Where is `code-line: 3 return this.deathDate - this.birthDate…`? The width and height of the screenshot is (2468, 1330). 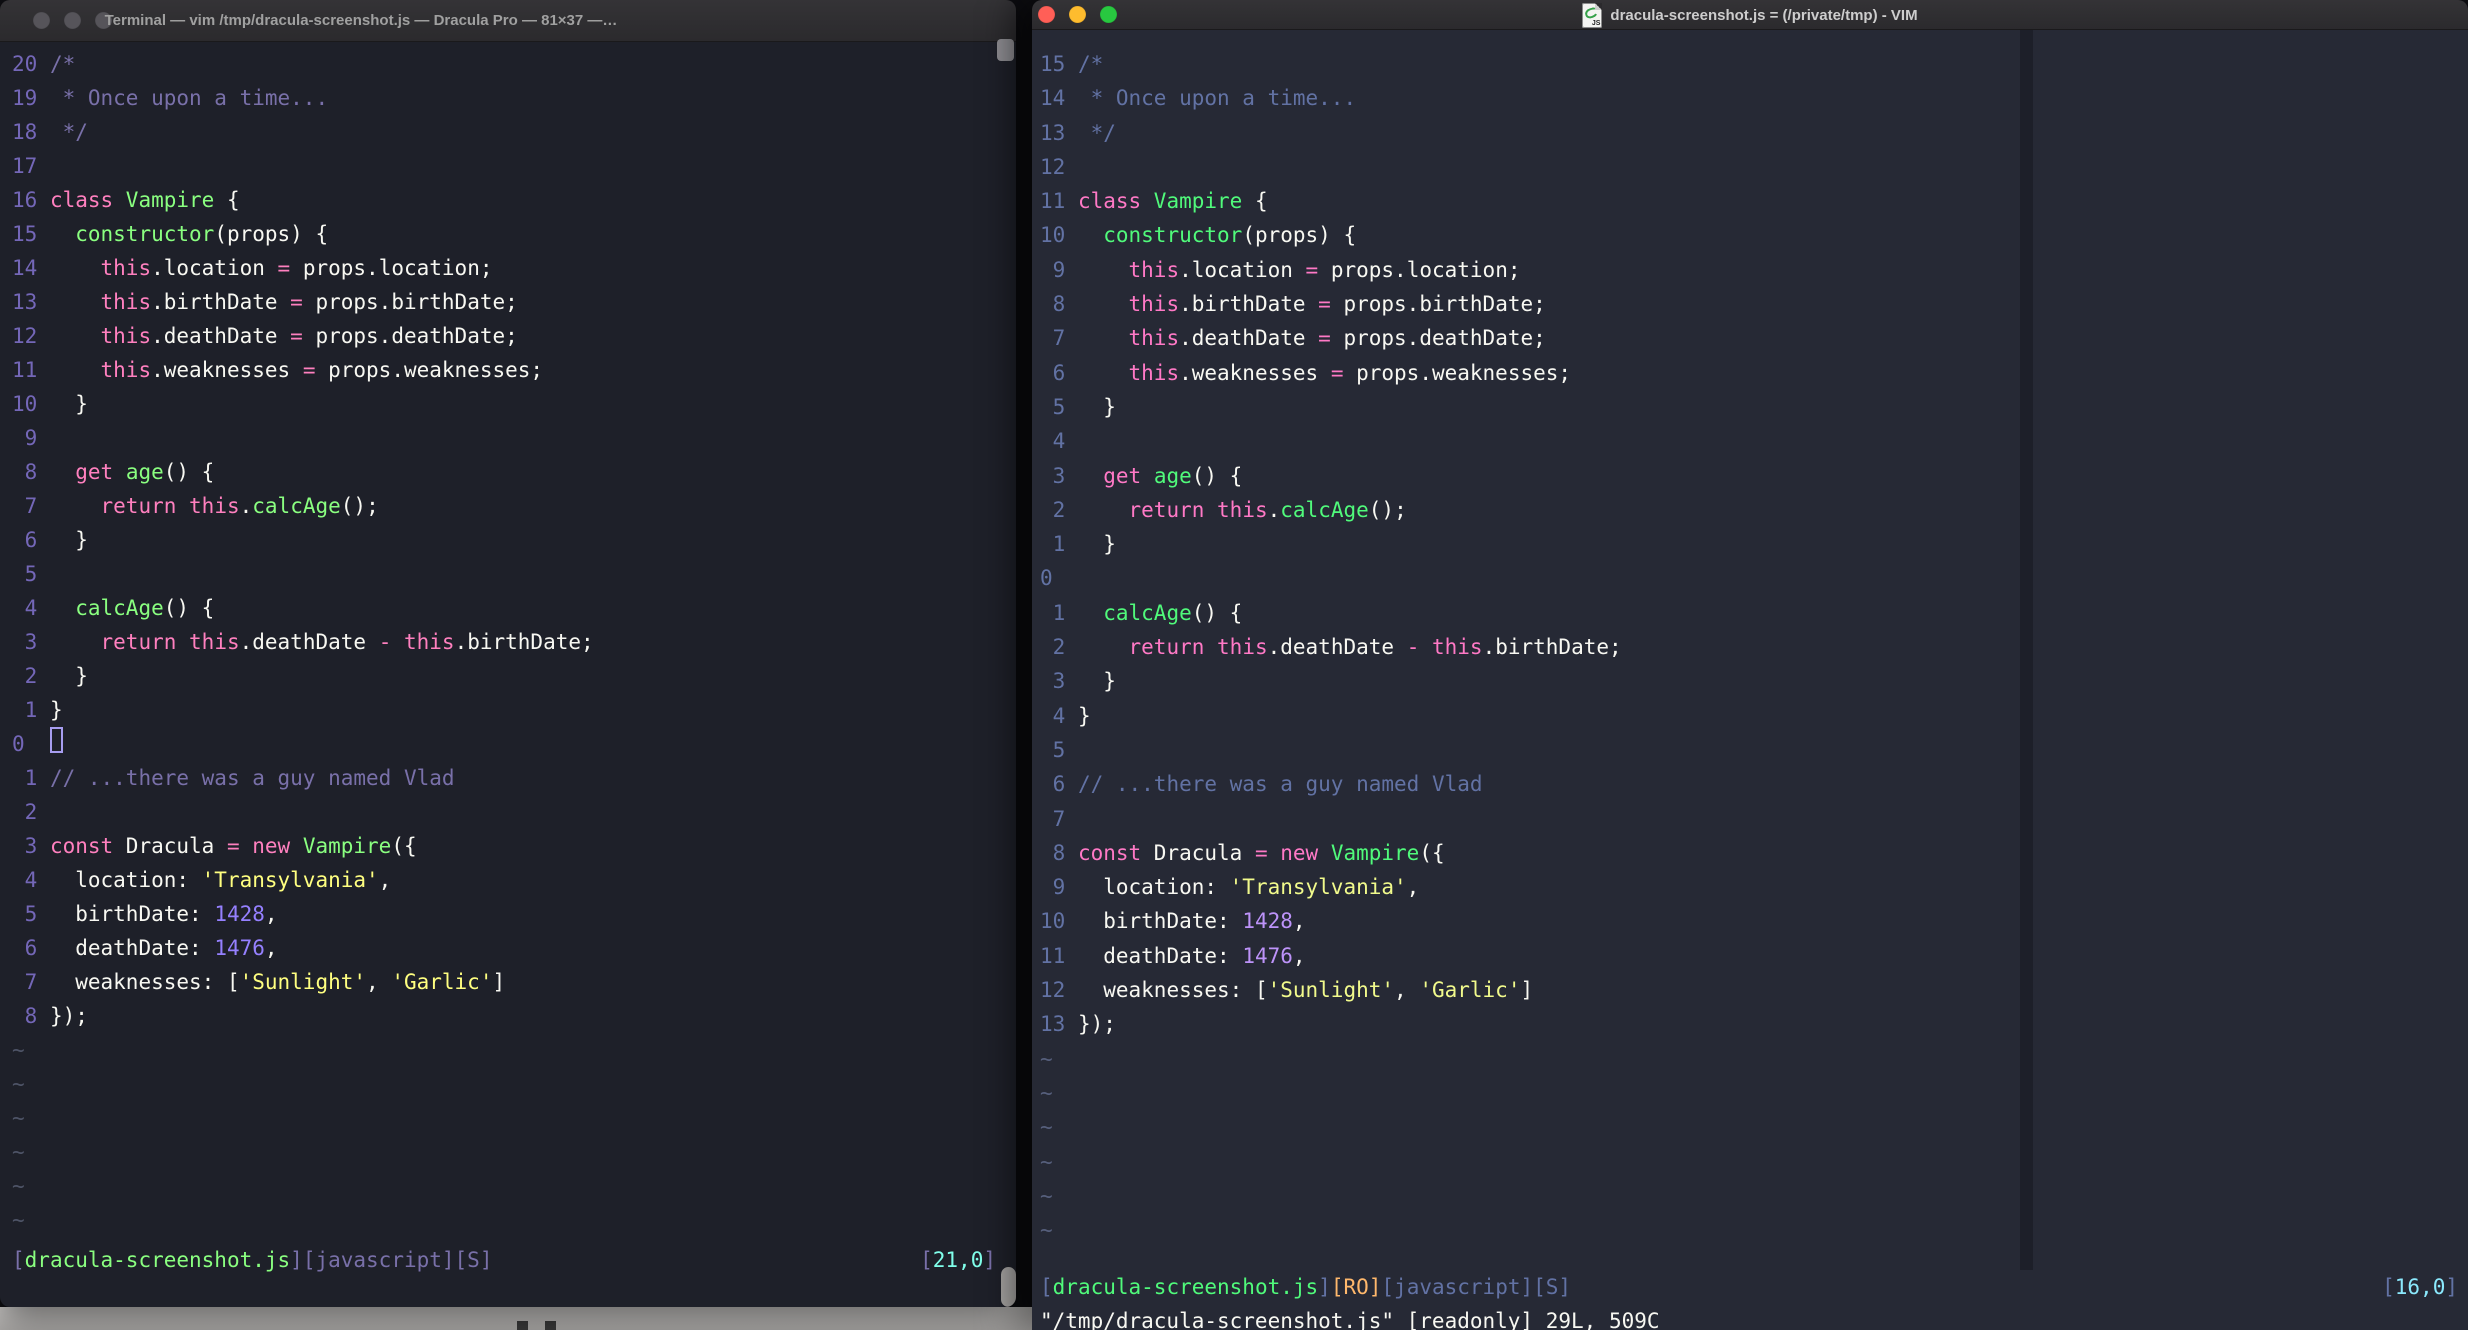 code-line: 3 return this.deathDate - this.birthDate… is located at coordinates (503, 642).